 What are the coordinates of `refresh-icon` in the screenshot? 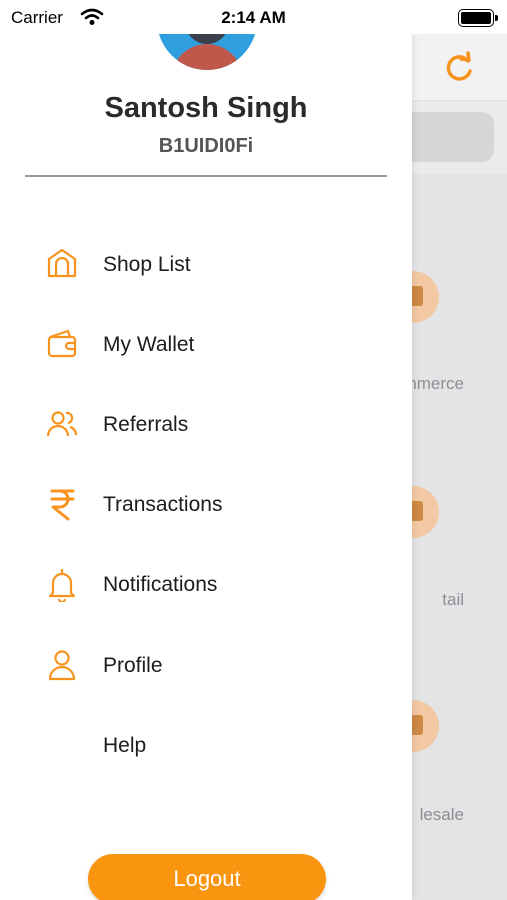 It's located at (459, 68).